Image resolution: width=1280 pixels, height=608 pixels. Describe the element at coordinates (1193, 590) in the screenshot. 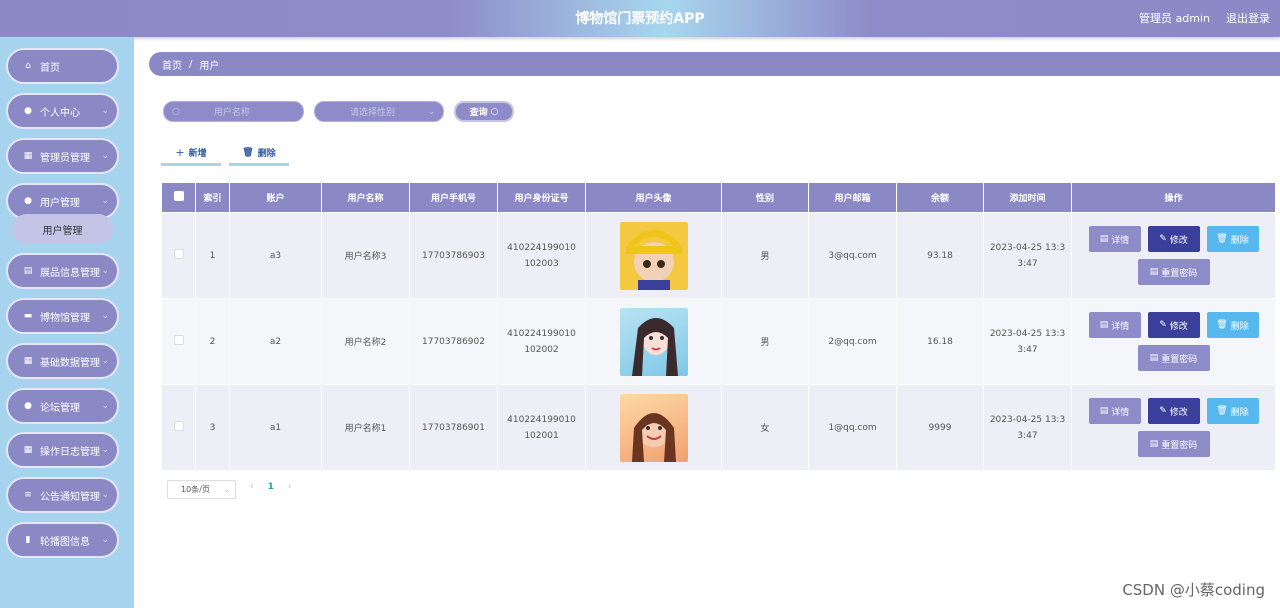

I see `csdn-watermark: CSDN @小蔡coding` at that location.